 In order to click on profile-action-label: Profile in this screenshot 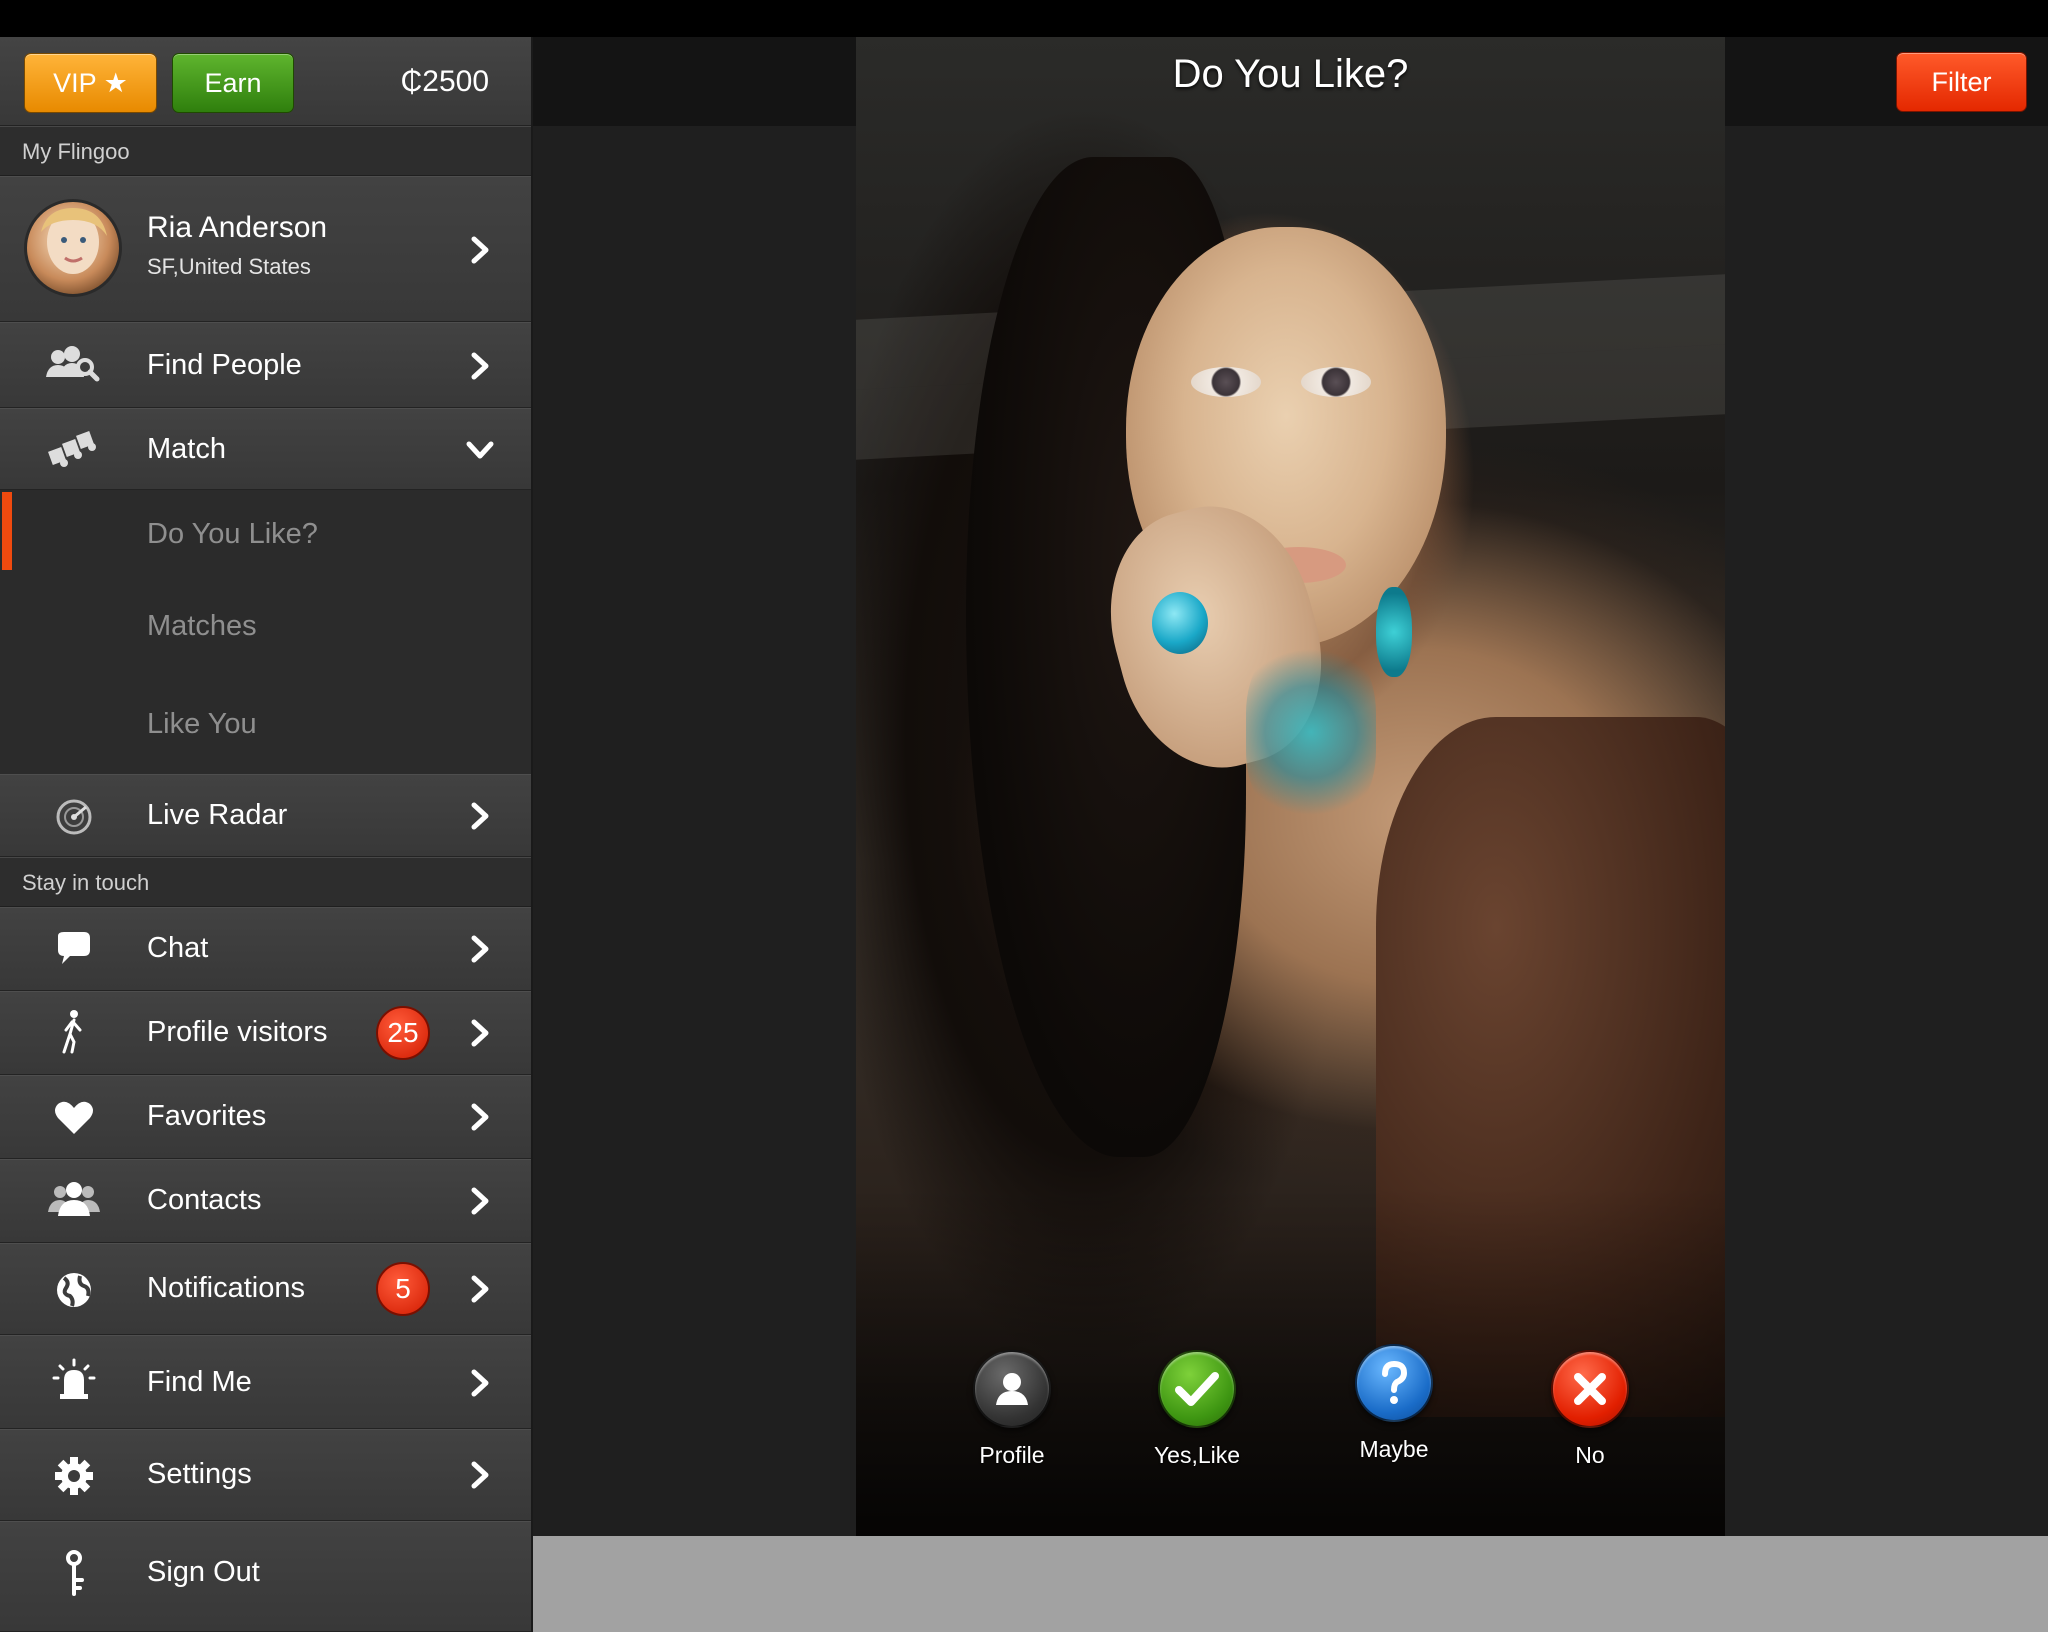, I will do `click(1012, 1455)`.